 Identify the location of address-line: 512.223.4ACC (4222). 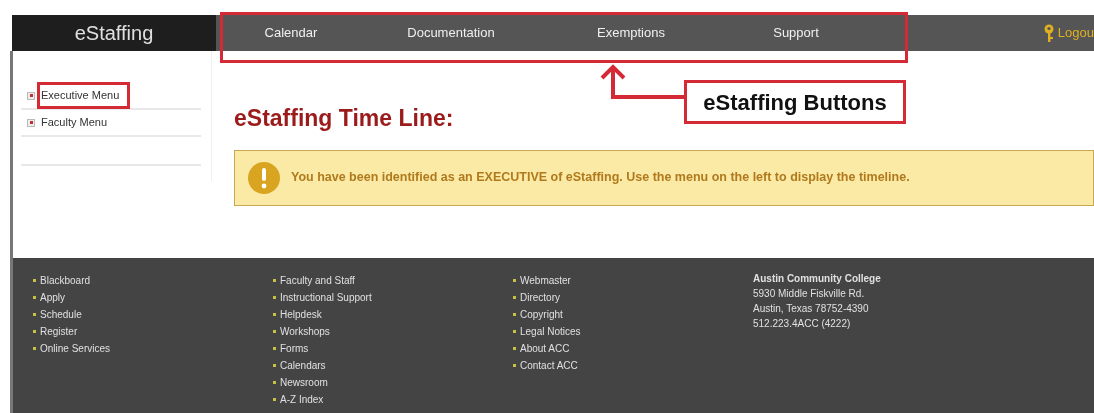
(802, 324).